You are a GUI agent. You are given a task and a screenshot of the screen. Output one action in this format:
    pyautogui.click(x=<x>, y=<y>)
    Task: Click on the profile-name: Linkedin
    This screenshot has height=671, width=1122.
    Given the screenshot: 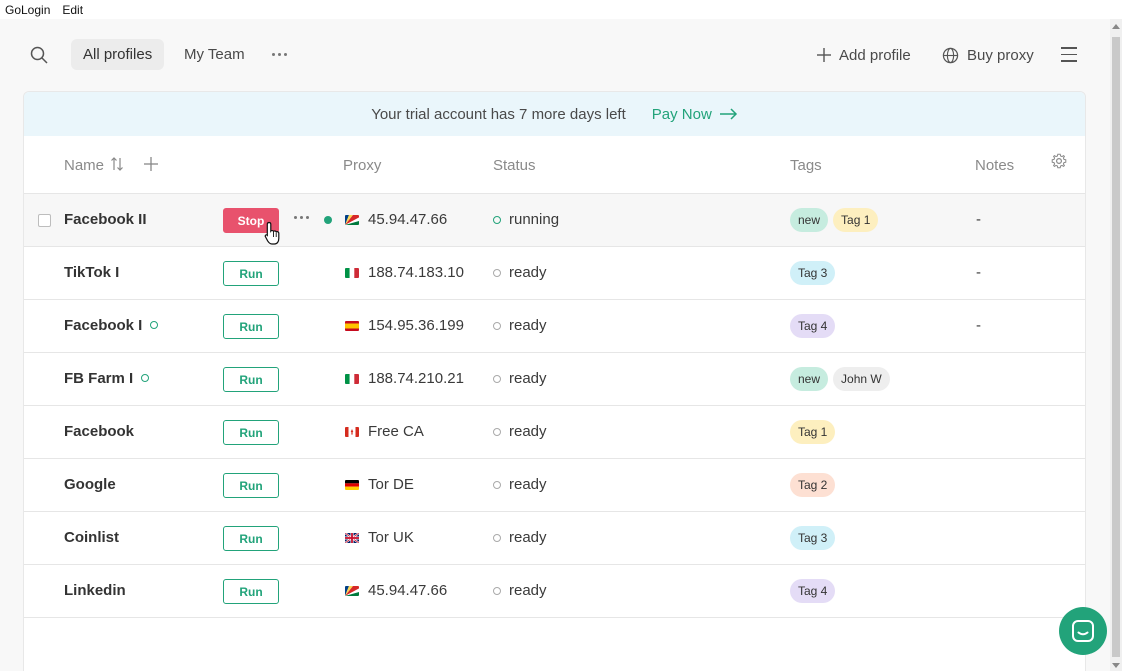 What is the action you would take?
    pyautogui.click(x=95, y=590)
    